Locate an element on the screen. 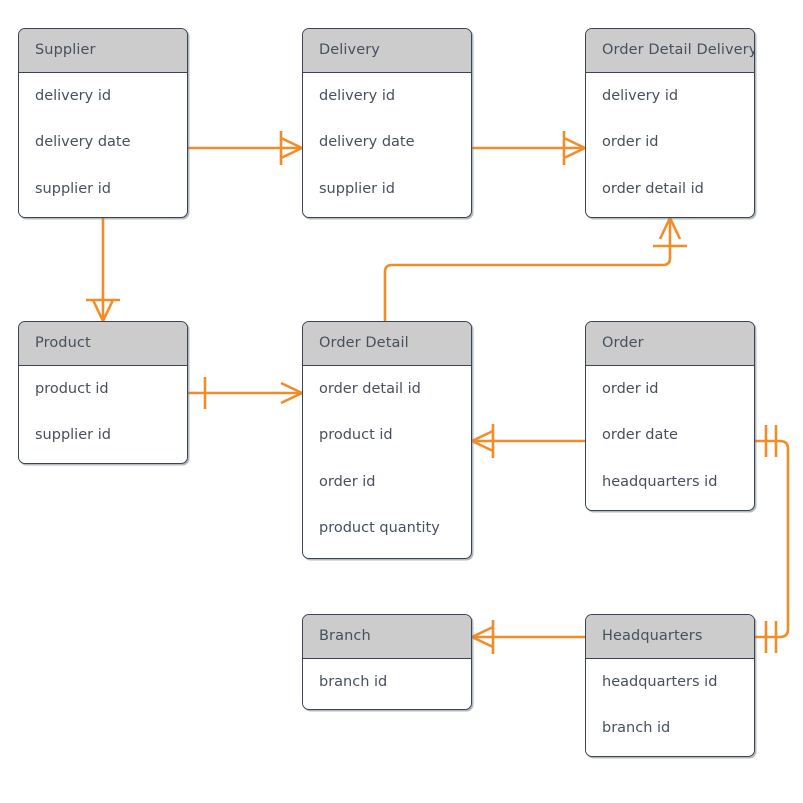 This screenshot has width=803, height=803. entity-headquarters: Headquarters headquarters id branch id is located at coordinates (670, 685).